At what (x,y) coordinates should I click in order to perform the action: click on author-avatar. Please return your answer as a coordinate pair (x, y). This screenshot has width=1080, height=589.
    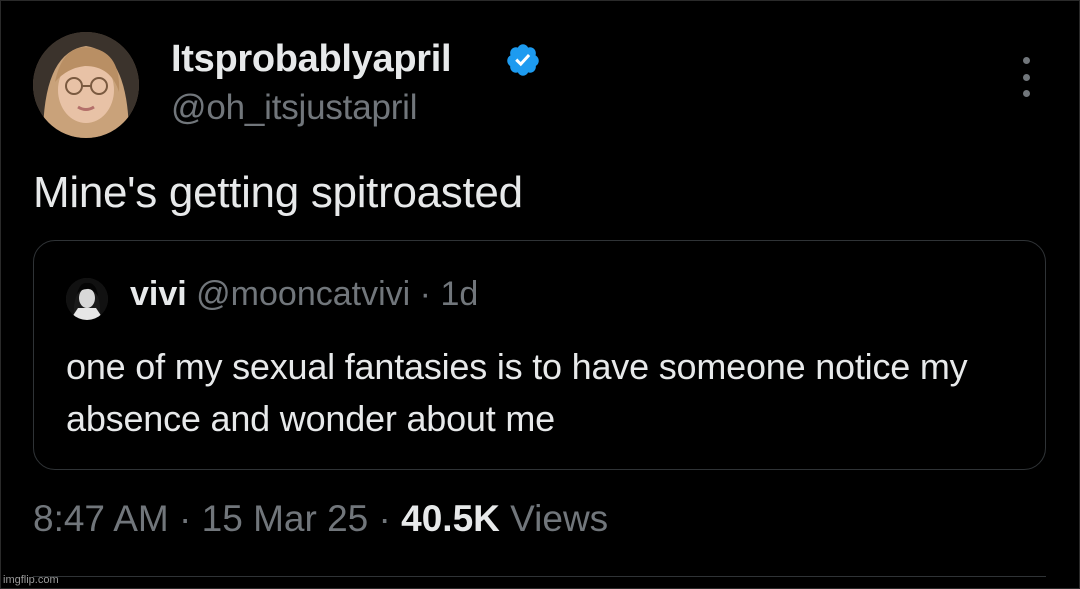
    Looking at the image, I should click on (86, 85).